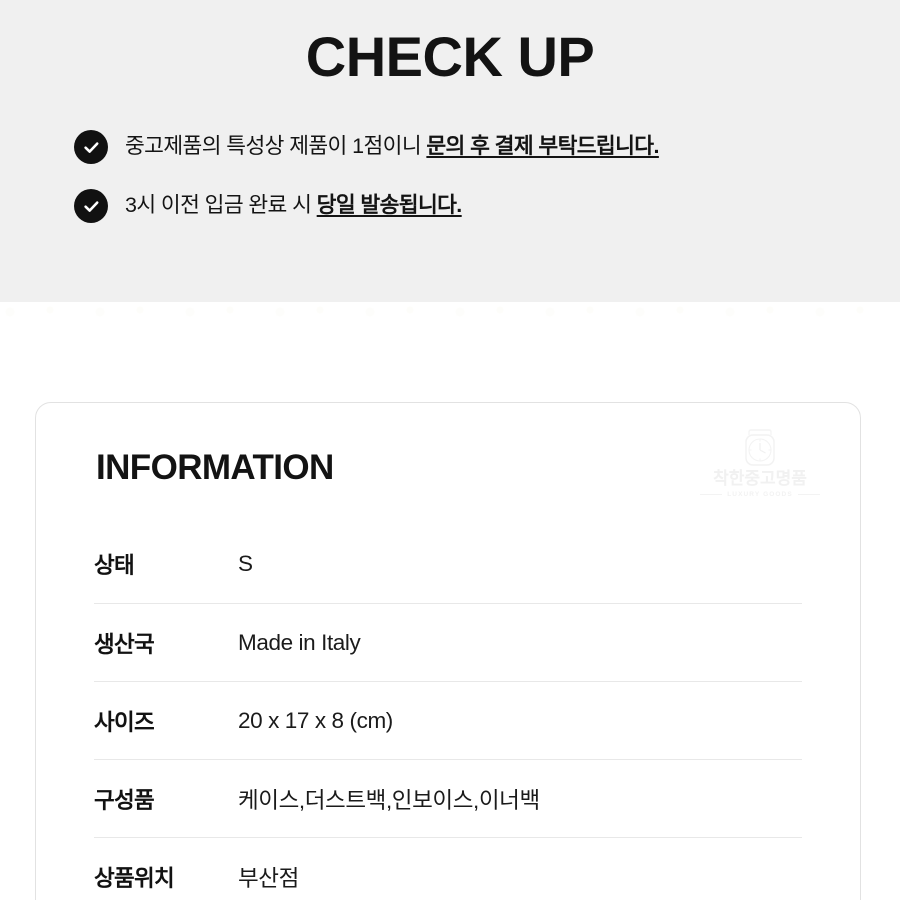 Image resolution: width=900 pixels, height=900 pixels. What do you see at coordinates (760, 468) in the screenshot?
I see `brand-watermark: 착한중고명품 LUXURY GOODS` at bounding box center [760, 468].